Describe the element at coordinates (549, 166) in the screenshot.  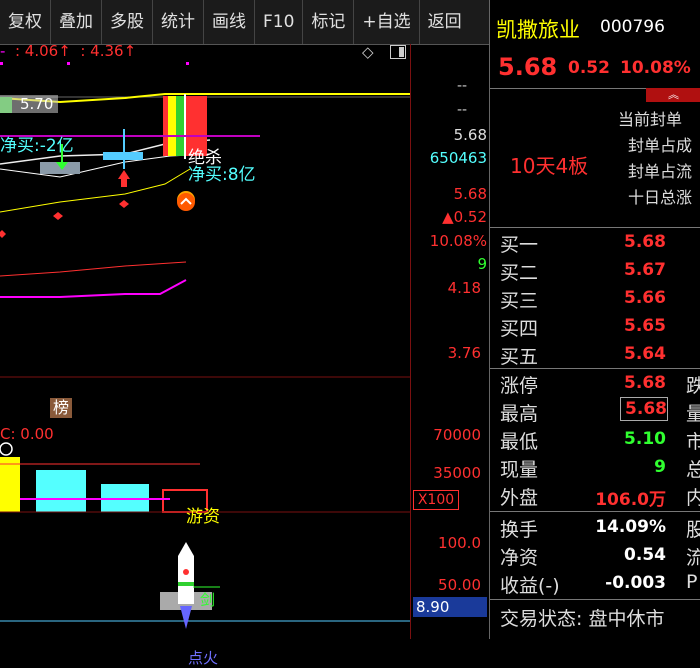
I see `board-tag: 10天4板` at that location.